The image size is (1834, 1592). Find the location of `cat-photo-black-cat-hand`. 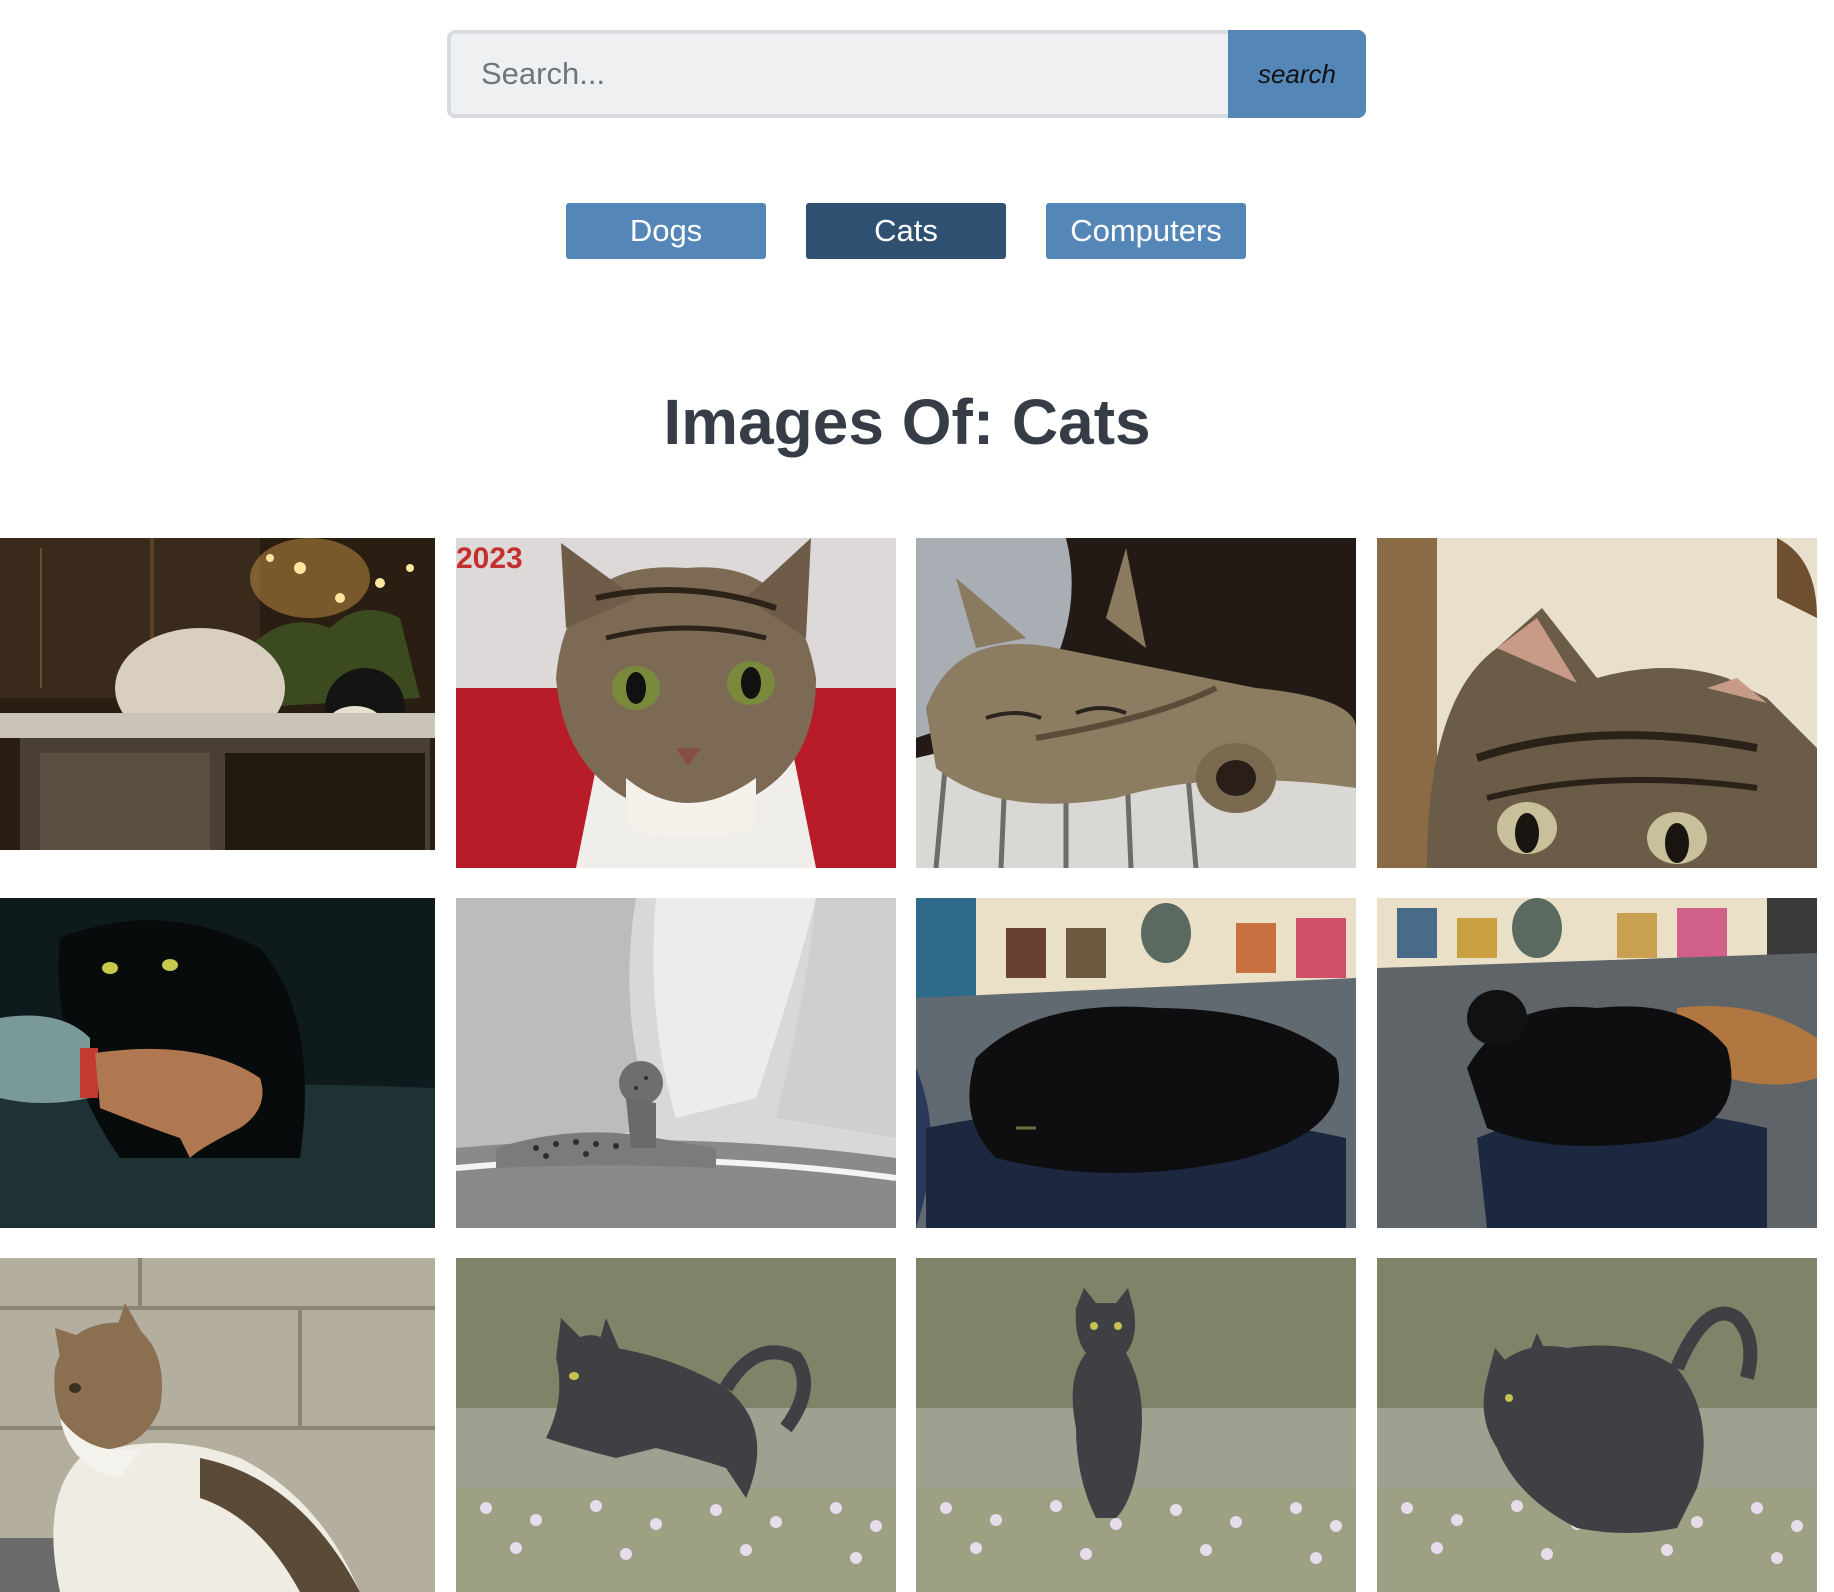

cat-photo-black-cat-hand is located at coordinates (217, 1063).